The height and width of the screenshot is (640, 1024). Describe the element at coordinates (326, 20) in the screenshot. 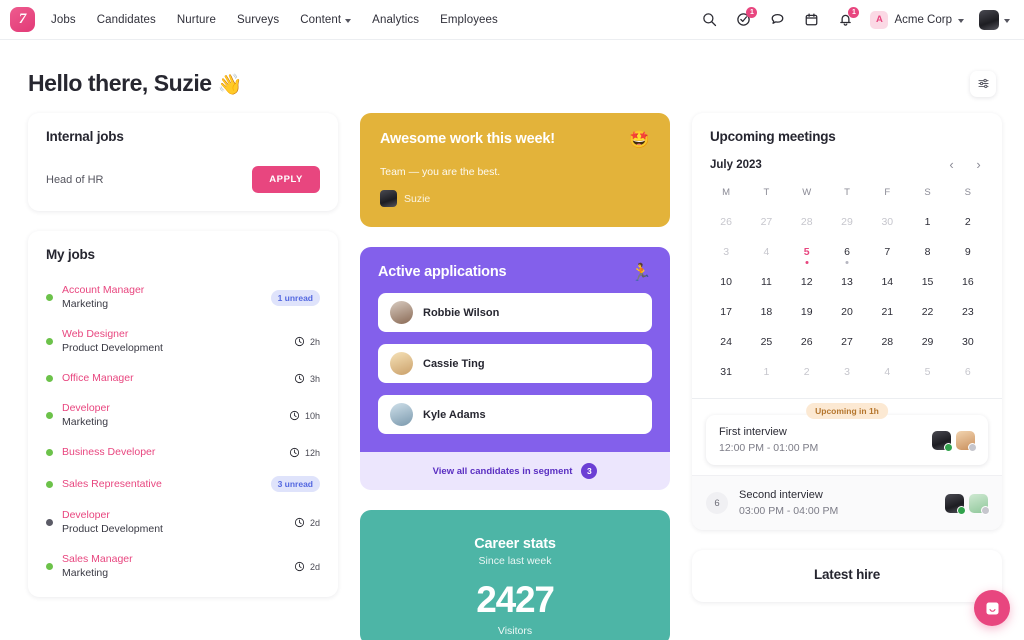

I see `nav-link-content: Content` at that location.